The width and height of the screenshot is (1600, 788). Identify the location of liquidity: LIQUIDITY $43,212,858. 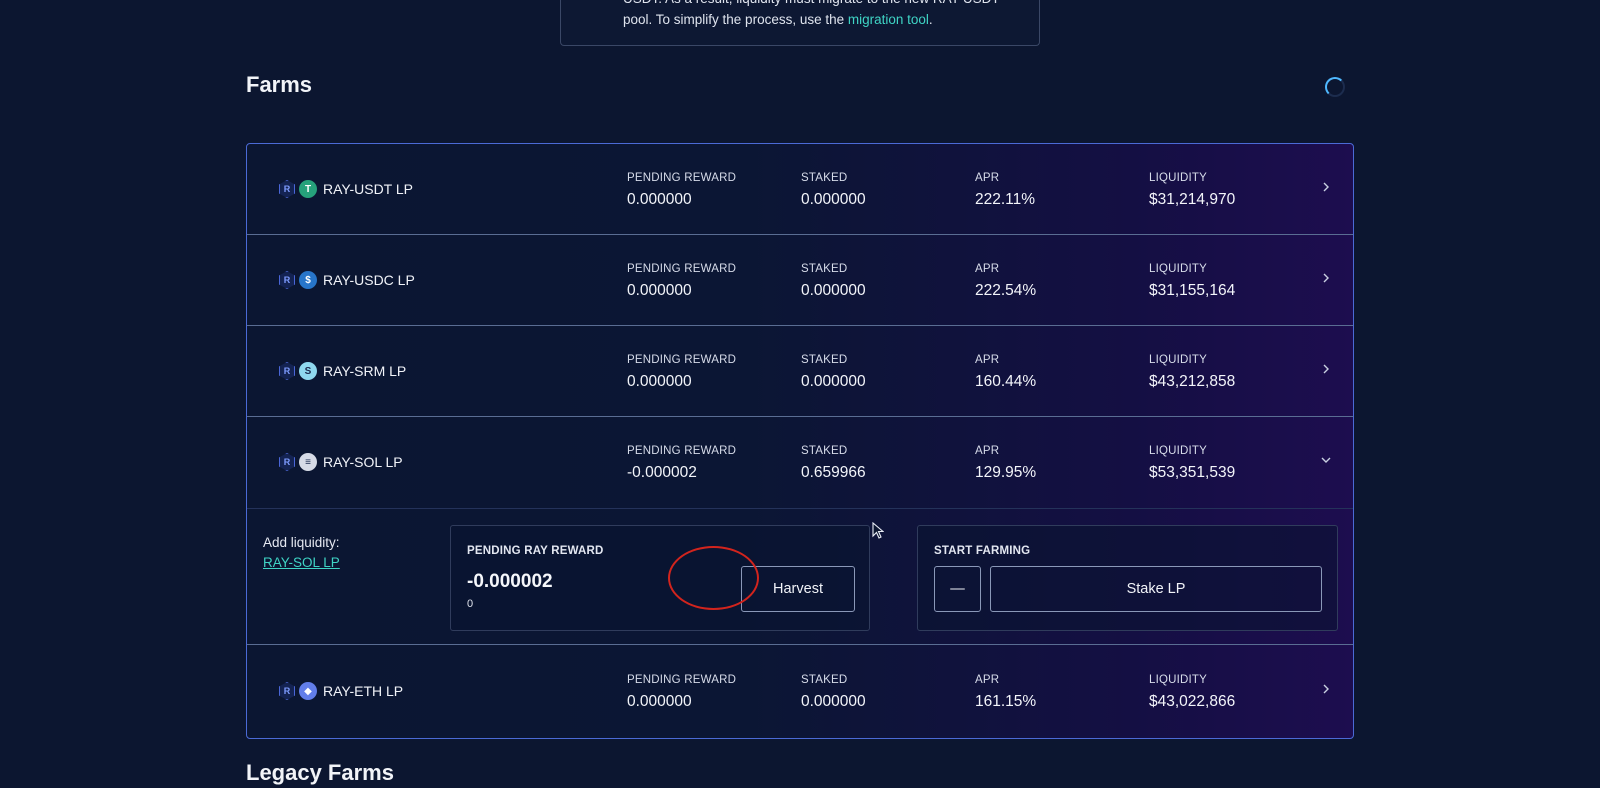
(1192, 372).